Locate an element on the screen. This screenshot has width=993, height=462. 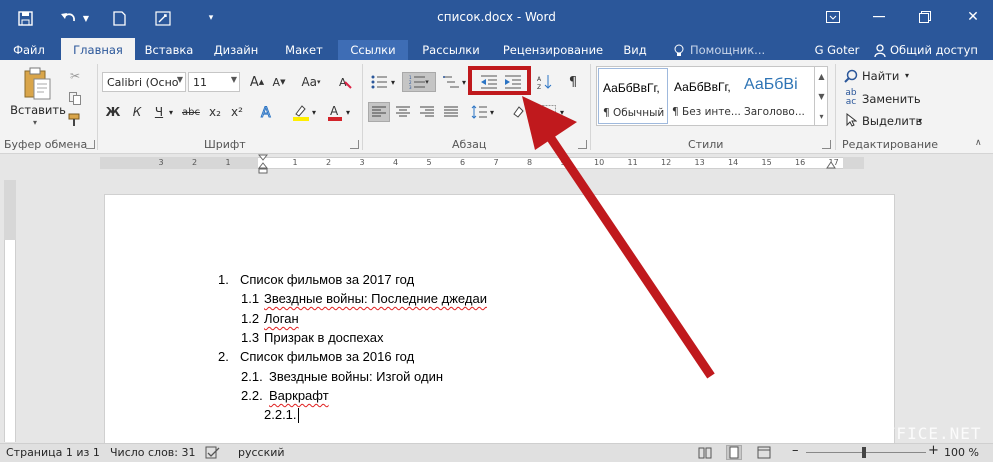
list-item-text: Список фильмов за 2016 год is located at coordinates (327, 356).